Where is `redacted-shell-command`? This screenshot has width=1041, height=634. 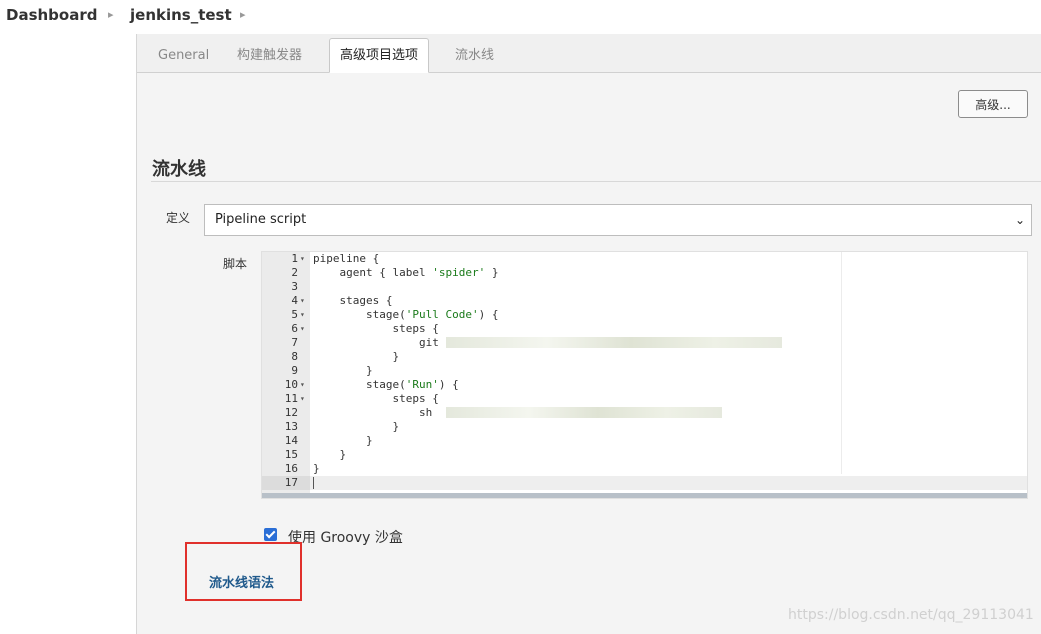 redacted-shell-command is located at coordinates (584, 412).